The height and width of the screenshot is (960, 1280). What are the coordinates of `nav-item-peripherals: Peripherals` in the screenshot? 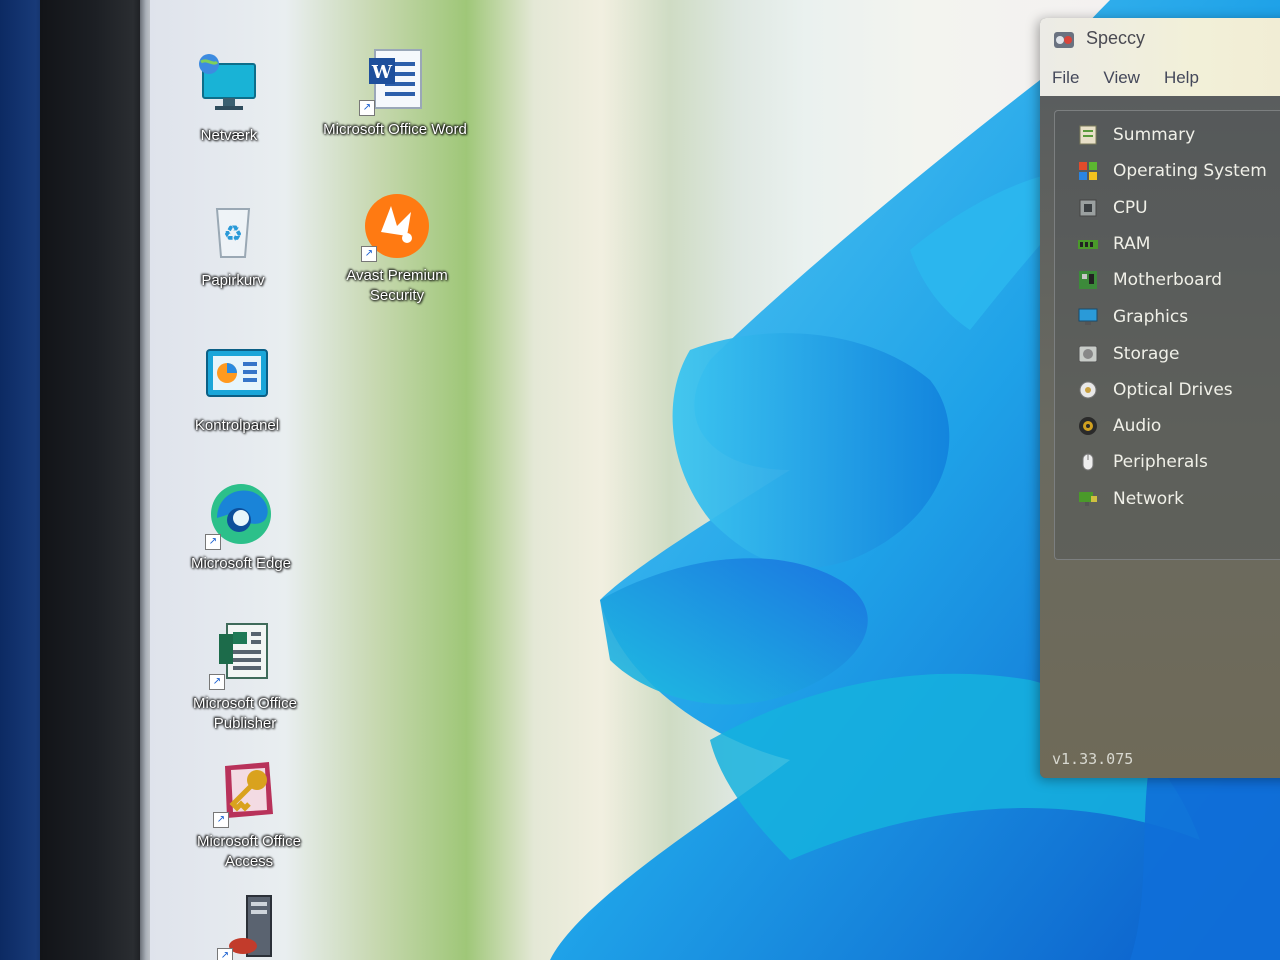 It's located at (1142, 462).